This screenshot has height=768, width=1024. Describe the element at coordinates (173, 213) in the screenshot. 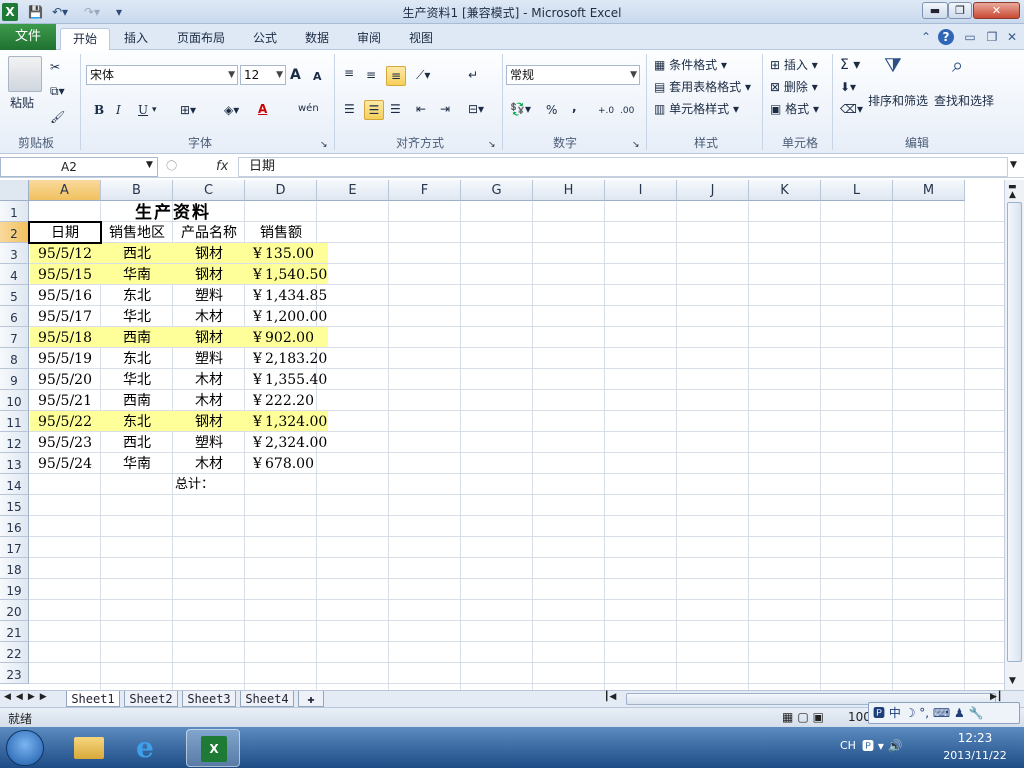

I see `sheet-title-cell: 生产资料` at that location.